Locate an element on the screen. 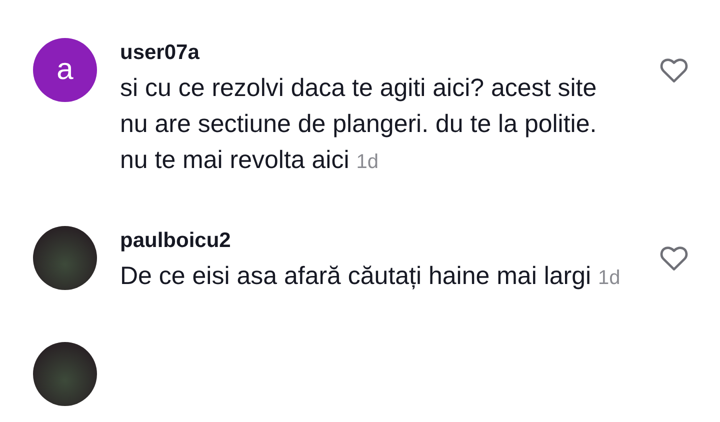  comment-text: De ce eisi asa afară căutați haine mai largi 1d is located at coordinates (371, 276).